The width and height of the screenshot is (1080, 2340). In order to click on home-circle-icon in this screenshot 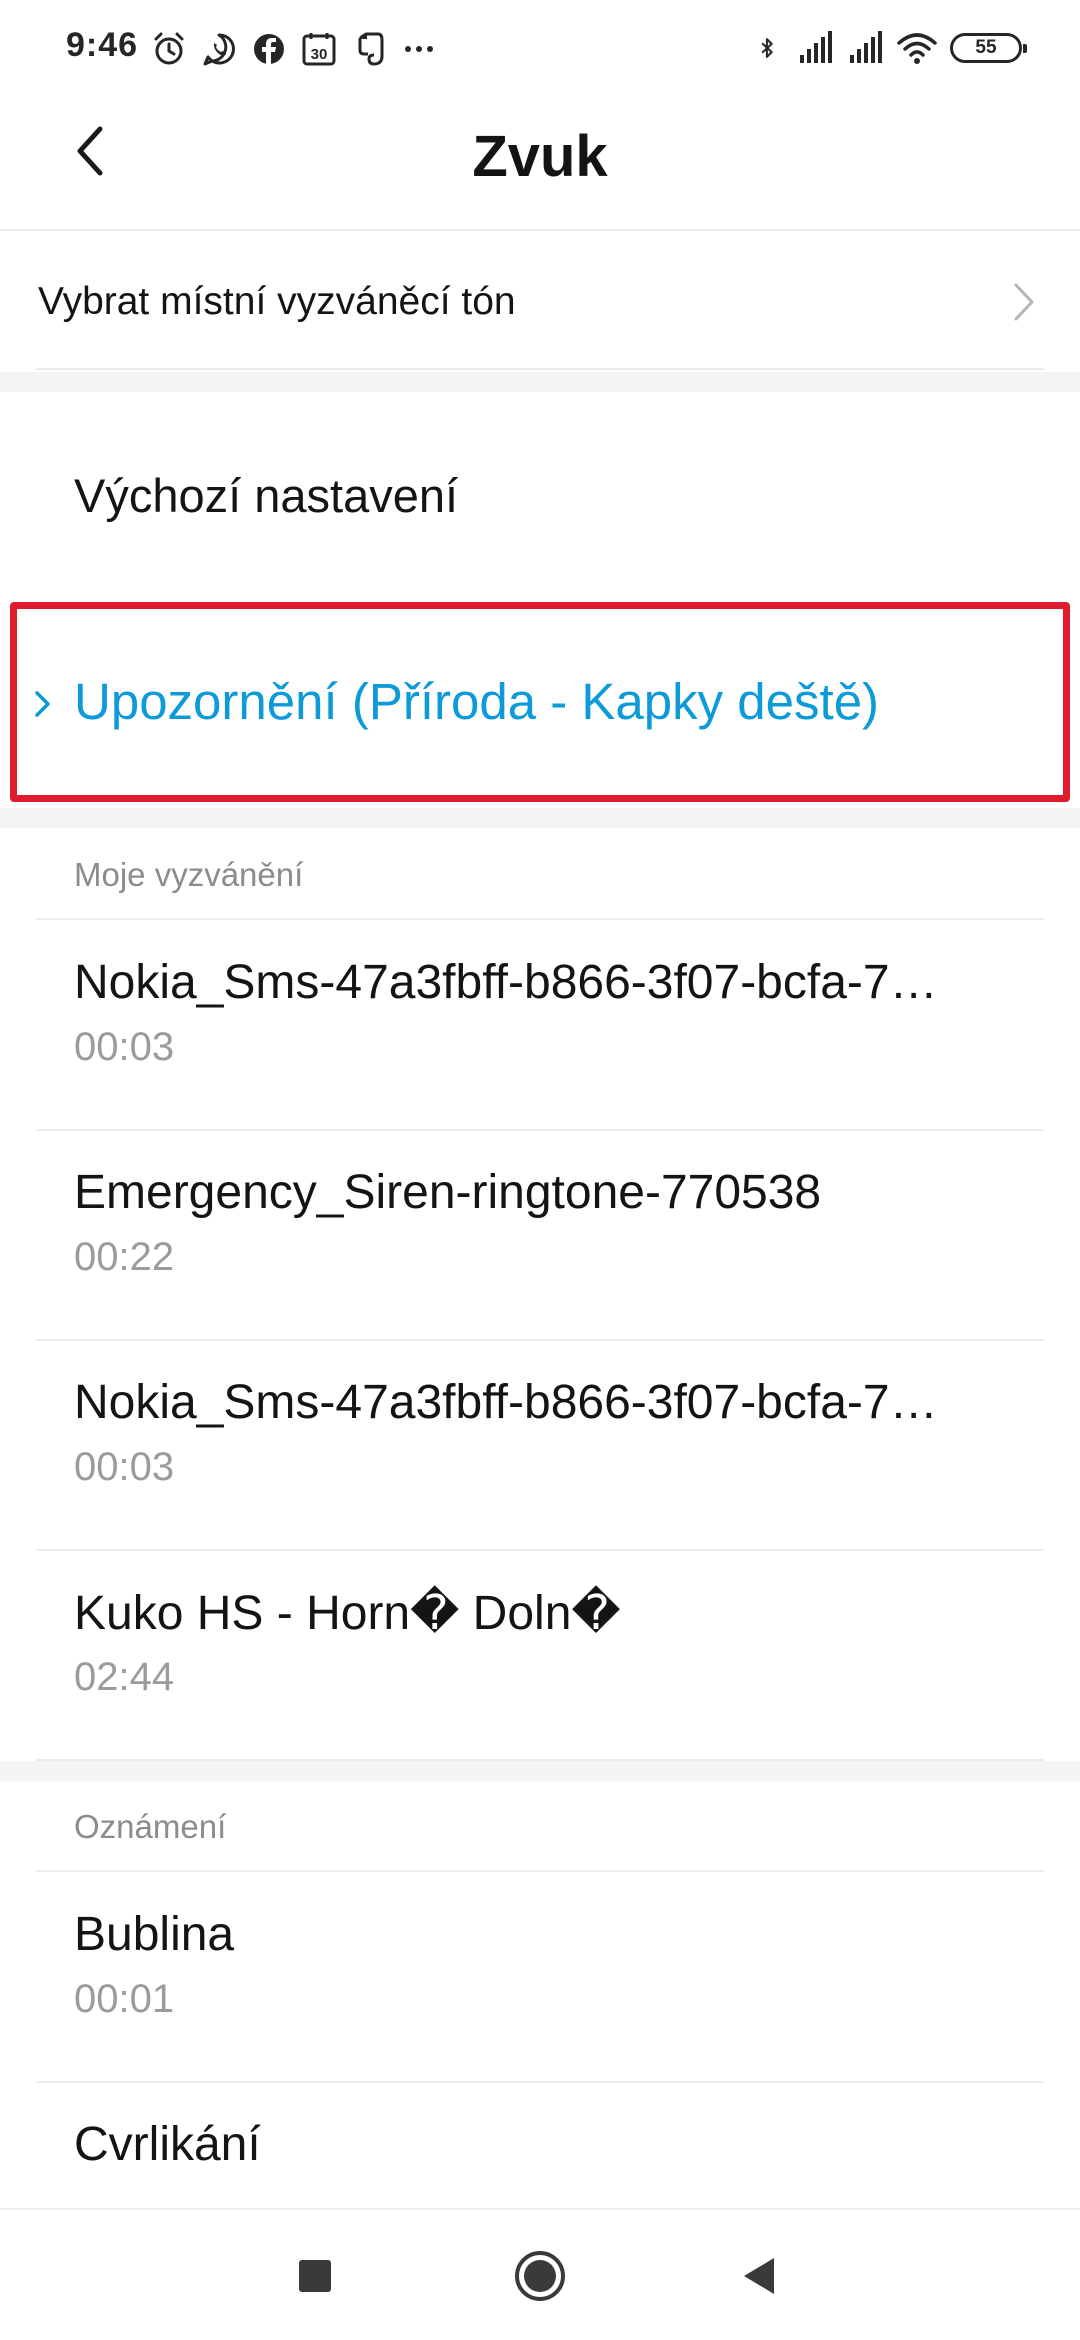, I will do `click(540, 2276)`.